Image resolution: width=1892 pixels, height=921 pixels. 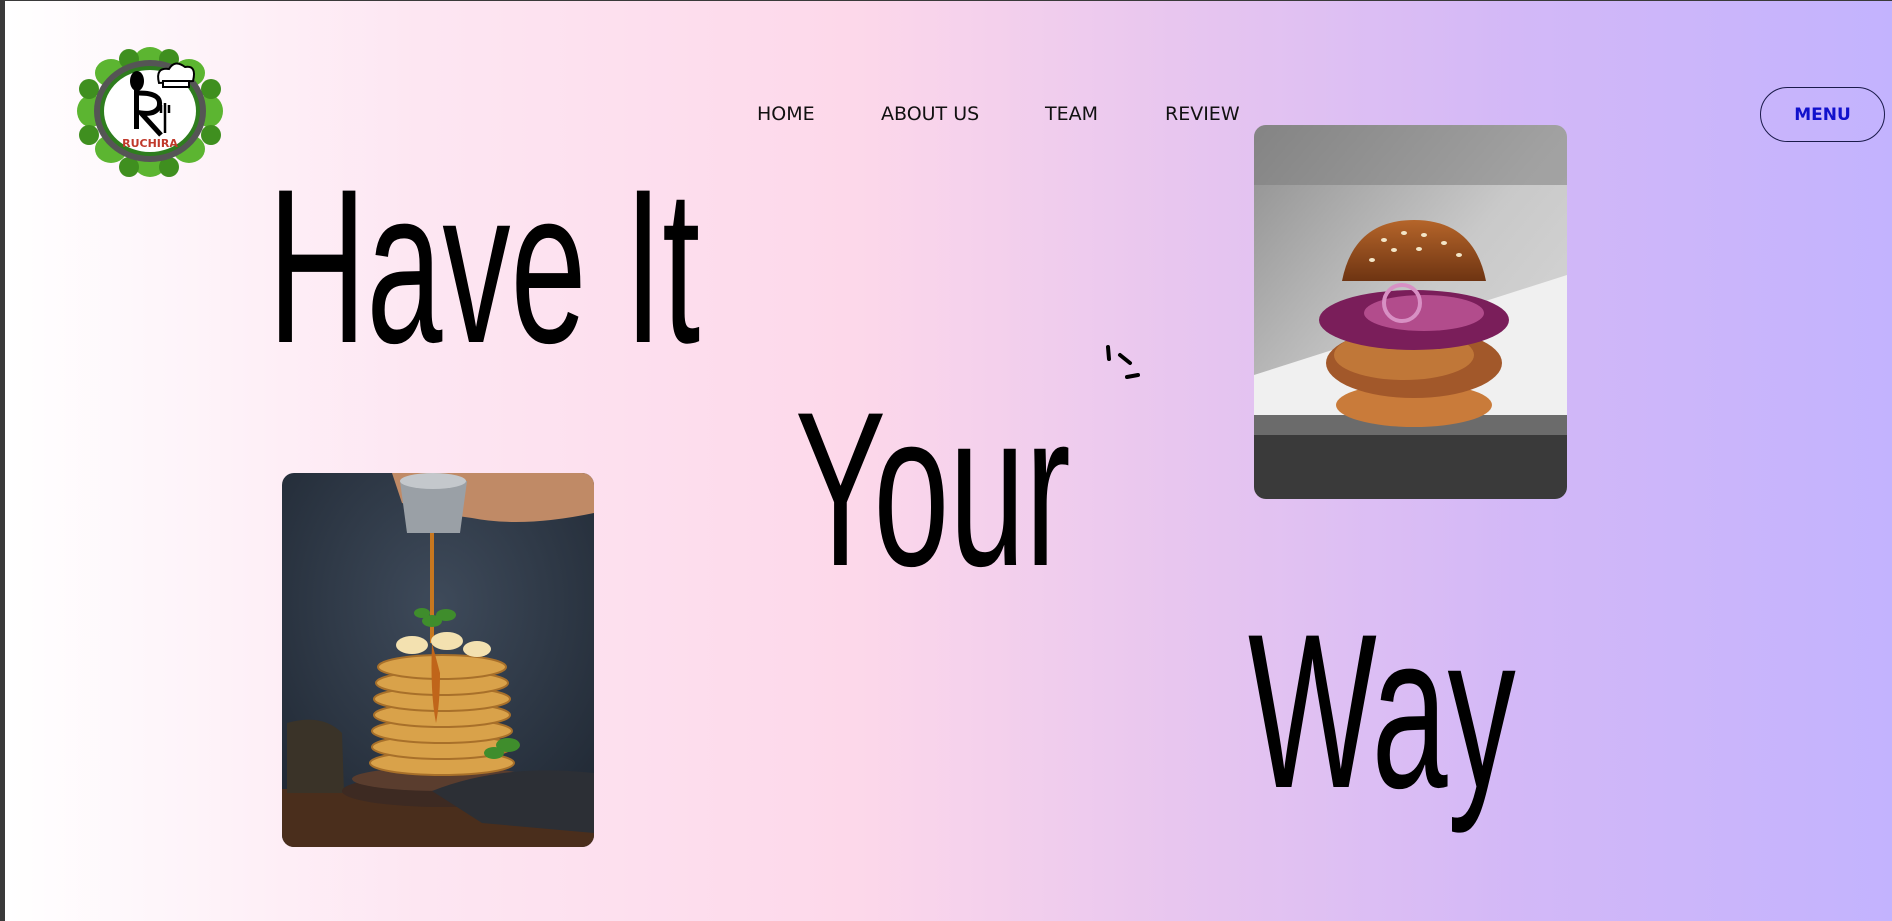 What do you see at coordinates (484, 266) in the screenshot?
I see `hero-line-1: Have It` at bounding box center [484, 266].